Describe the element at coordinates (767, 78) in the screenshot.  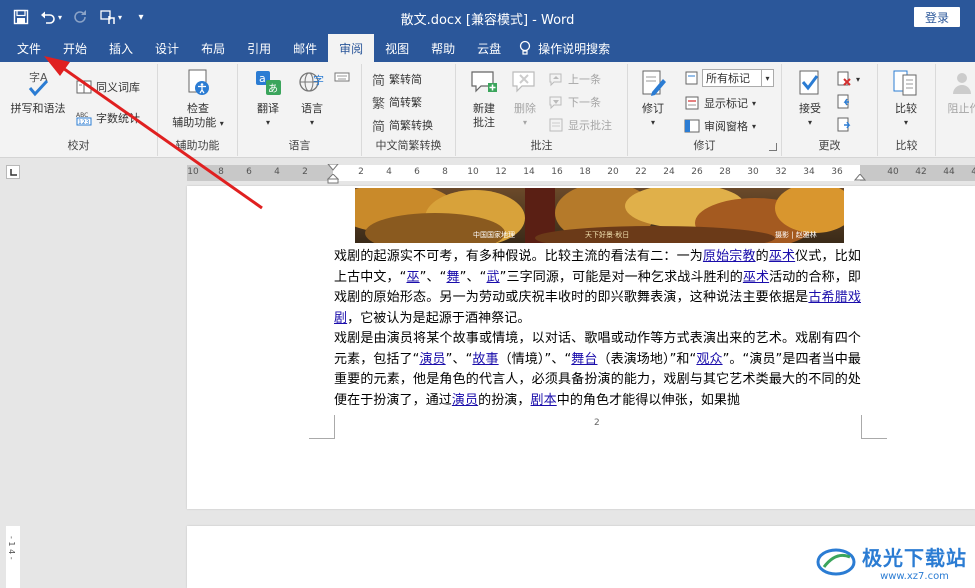
I see `markup-select-arrow-icon: ▾` at that location.